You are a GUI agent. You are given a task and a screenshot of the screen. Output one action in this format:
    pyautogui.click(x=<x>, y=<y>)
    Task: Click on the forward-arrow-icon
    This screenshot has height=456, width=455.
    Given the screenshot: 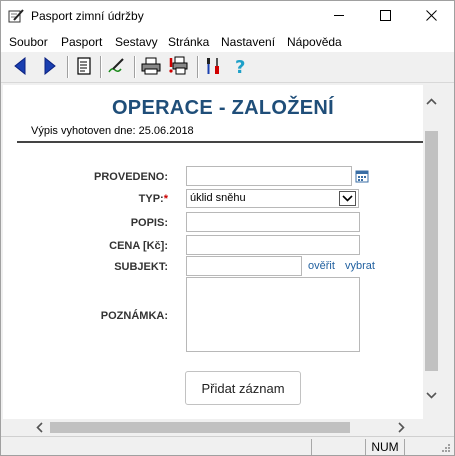 What is the action you would take?
    pyautogui.click(x=50, y=67)
    